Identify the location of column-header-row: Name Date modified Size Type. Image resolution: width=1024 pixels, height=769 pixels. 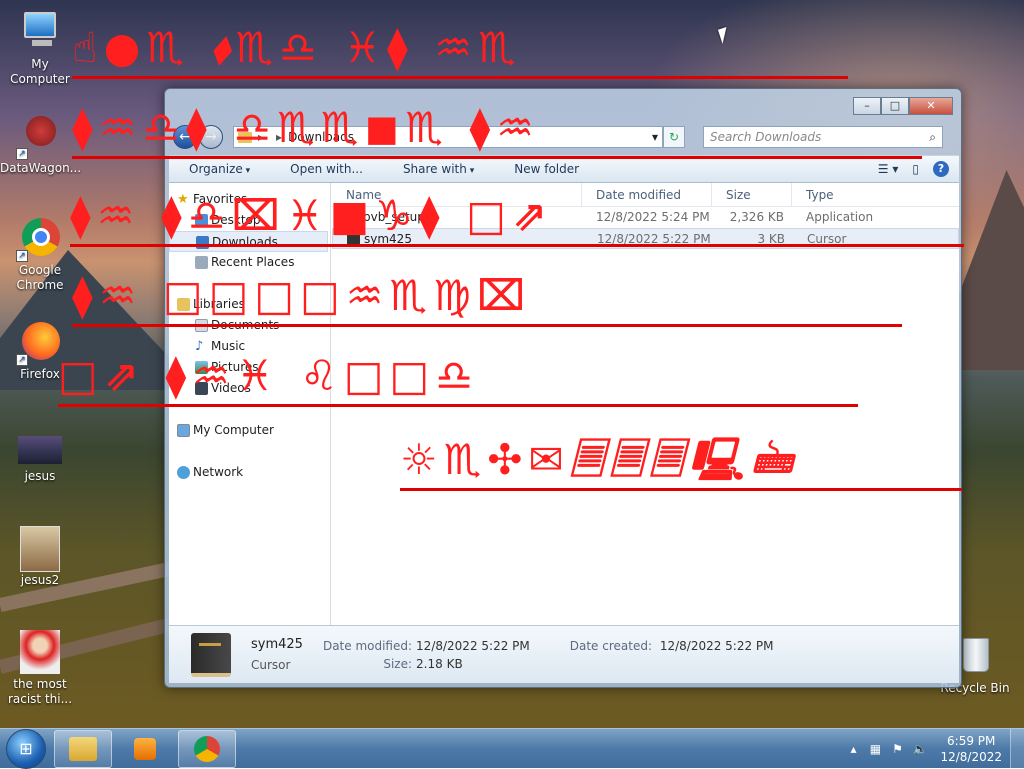
(645, 195).